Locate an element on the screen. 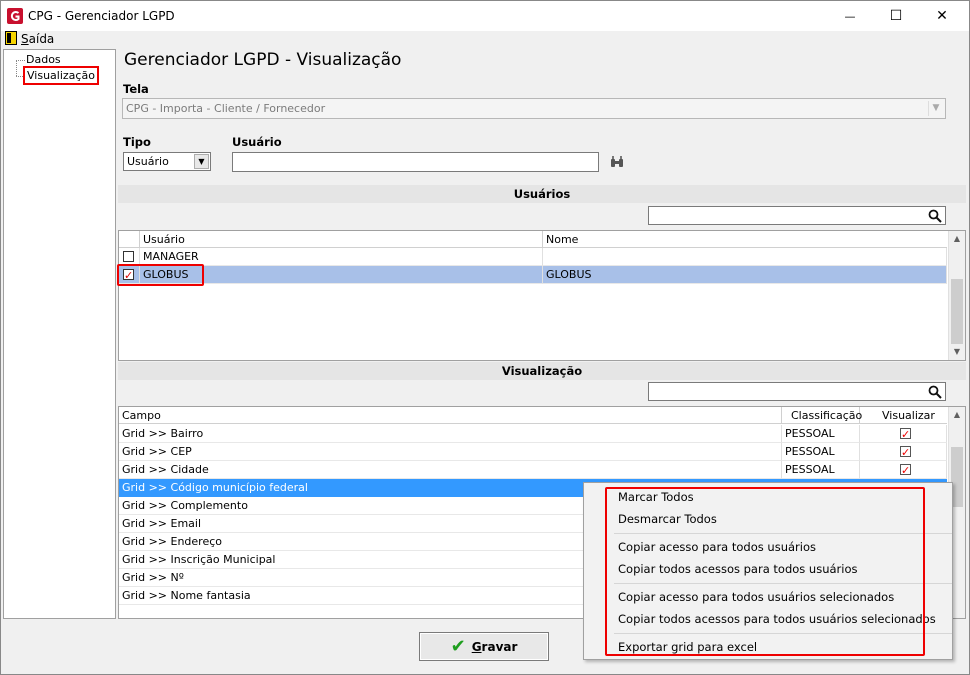  binoculars-search-icon is located at coordinates (617, 162).